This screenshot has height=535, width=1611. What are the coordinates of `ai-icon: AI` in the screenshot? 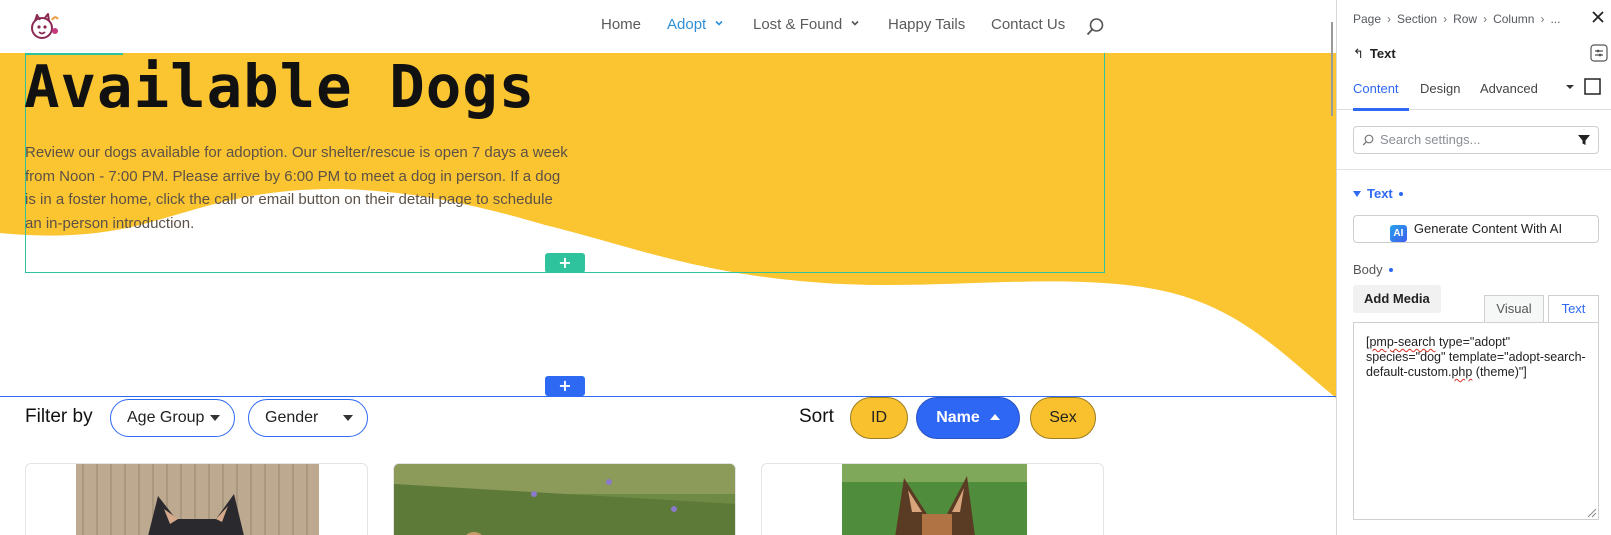 It's located at (1398, 233).